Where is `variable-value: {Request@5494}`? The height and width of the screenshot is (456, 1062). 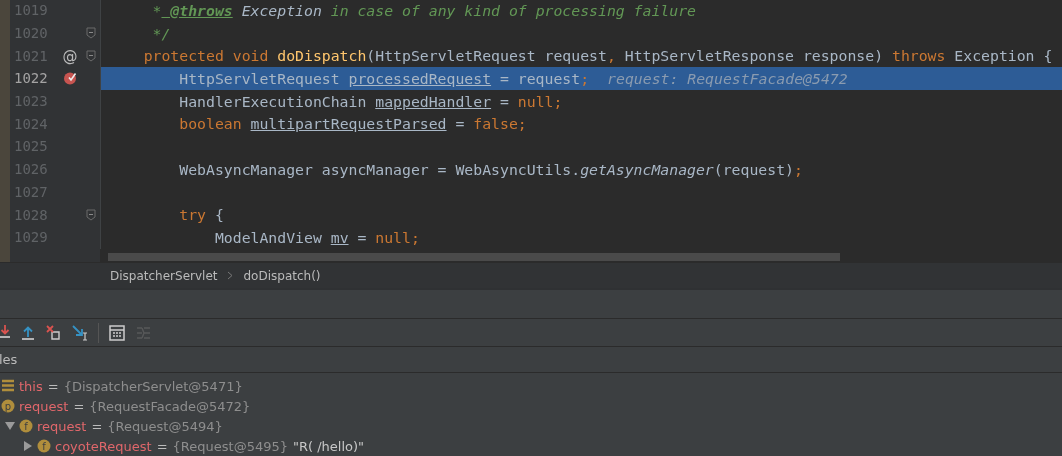 variable-value: {Request@5494} is located at coordinates (165, 426).